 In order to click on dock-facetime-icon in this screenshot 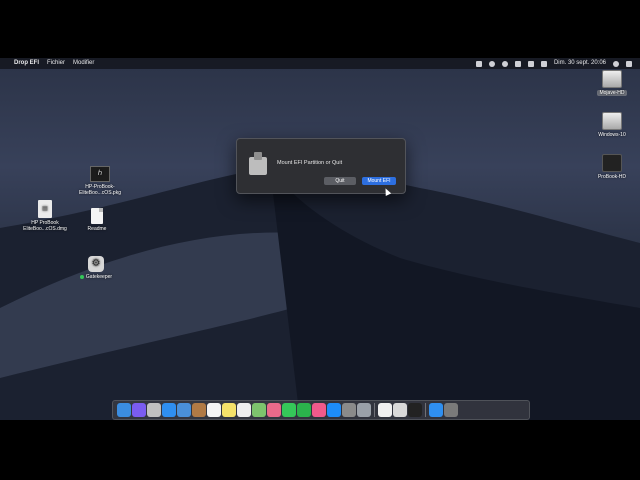, I will do `click(304, 410)`.